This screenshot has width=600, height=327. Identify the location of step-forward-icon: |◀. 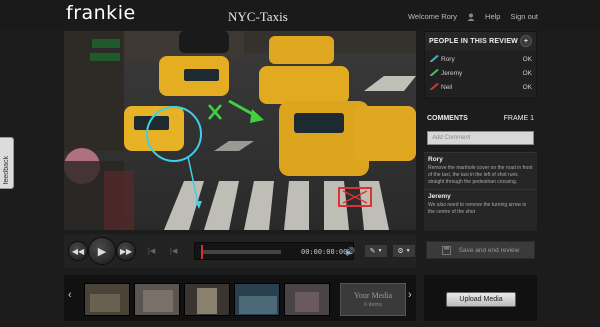
(173, 251).